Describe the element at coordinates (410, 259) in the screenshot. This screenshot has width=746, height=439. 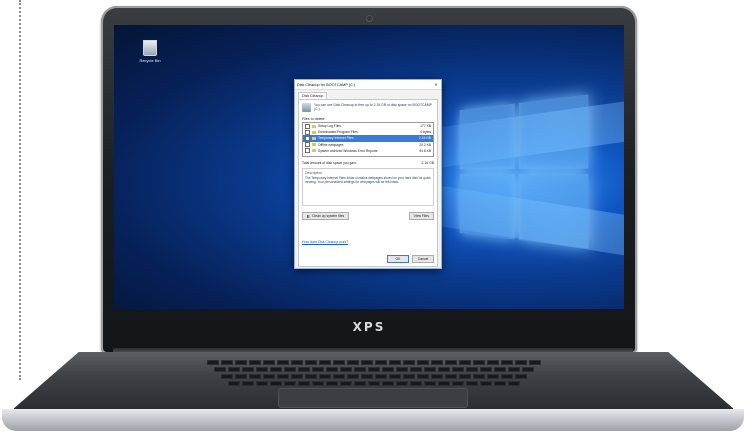
I see `dialog-footer-buttons: OK Cancel` at that location.